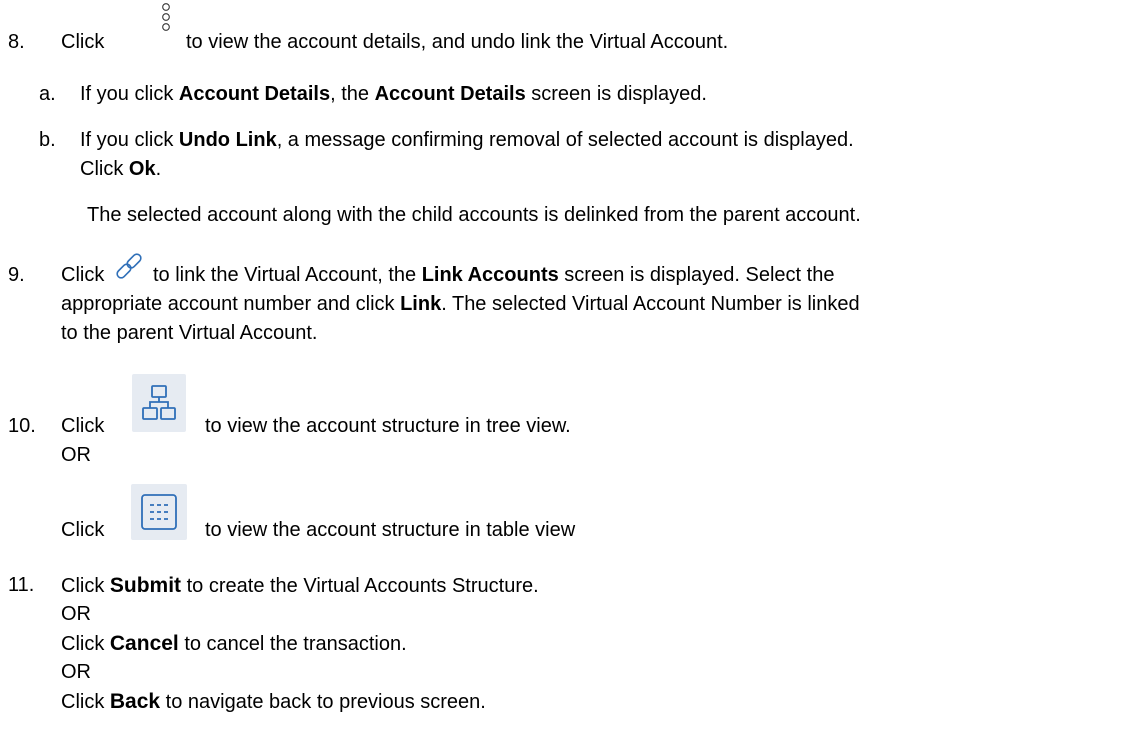 This screenshot has width=1136, height=734. I want to click on substep-marker: b., so click(47, 140).